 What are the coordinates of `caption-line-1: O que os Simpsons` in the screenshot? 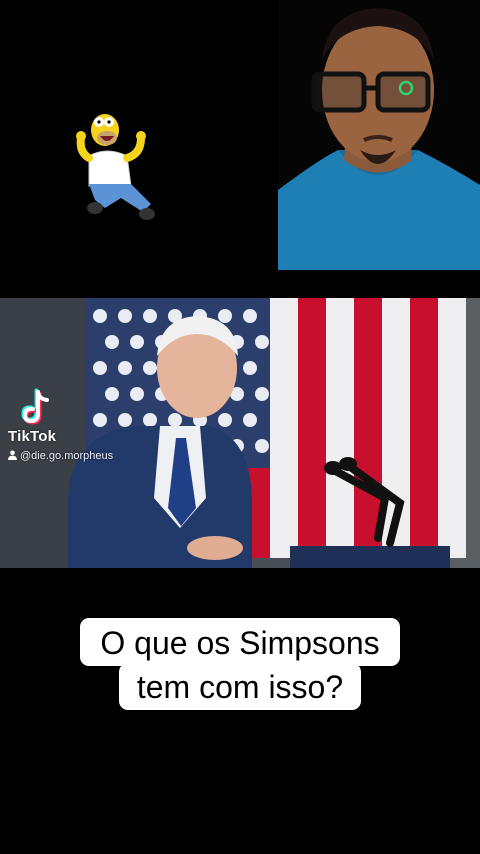 It's located at (240, 642).